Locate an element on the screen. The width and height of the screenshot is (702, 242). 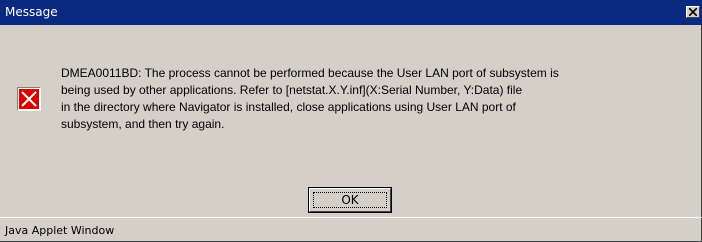
applet-warning-label: Java Applet Window is located at coordinates (60, 230).